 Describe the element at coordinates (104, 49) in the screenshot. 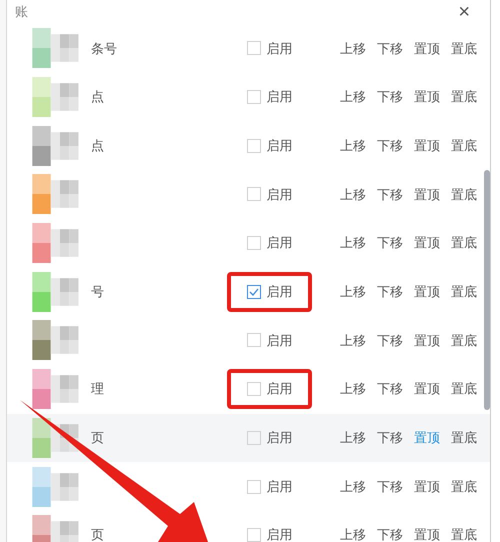

I see `row-name: 条号` at that location.